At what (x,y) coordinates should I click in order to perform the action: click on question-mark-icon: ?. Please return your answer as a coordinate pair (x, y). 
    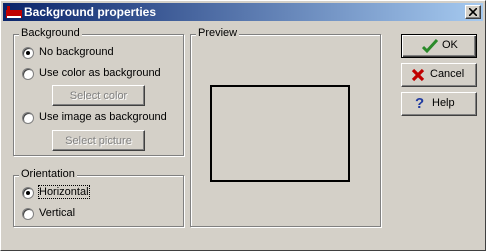
    Looking at the image, I should click on (420, 103).